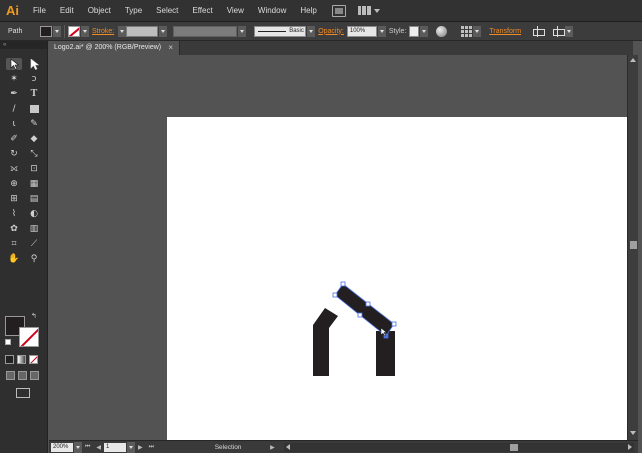 The width and height of the screenshot is (642, 453). I want to click on opacity-field: 100%, so click(361, 31).